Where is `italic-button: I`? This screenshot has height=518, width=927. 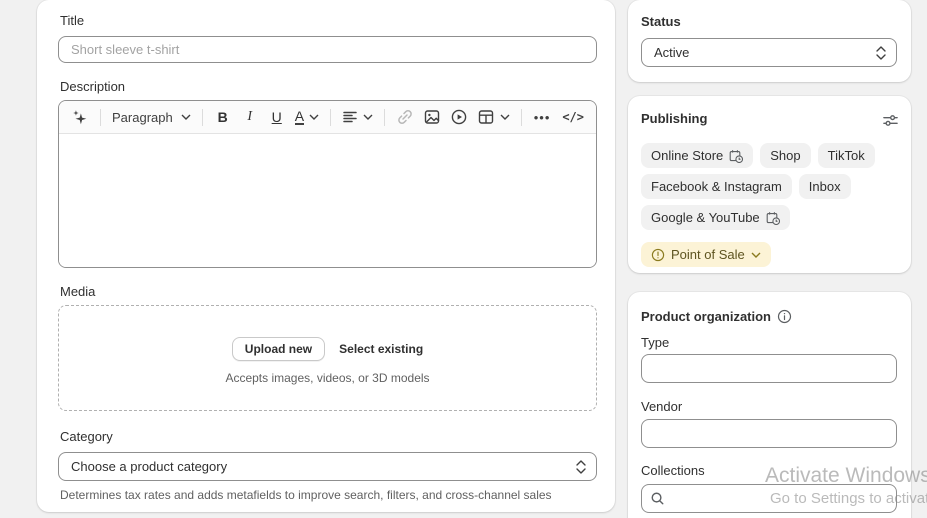 italic-button: I is located at coordinates (250, 117).